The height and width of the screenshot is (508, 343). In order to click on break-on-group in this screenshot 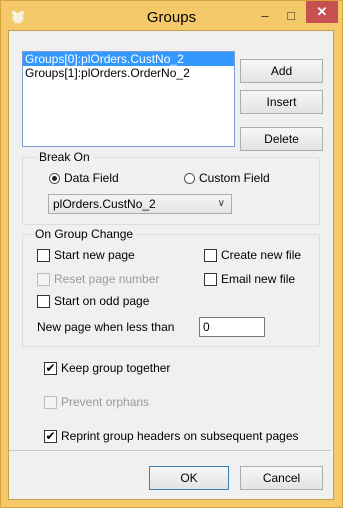, I will do `click(171, 191)`.